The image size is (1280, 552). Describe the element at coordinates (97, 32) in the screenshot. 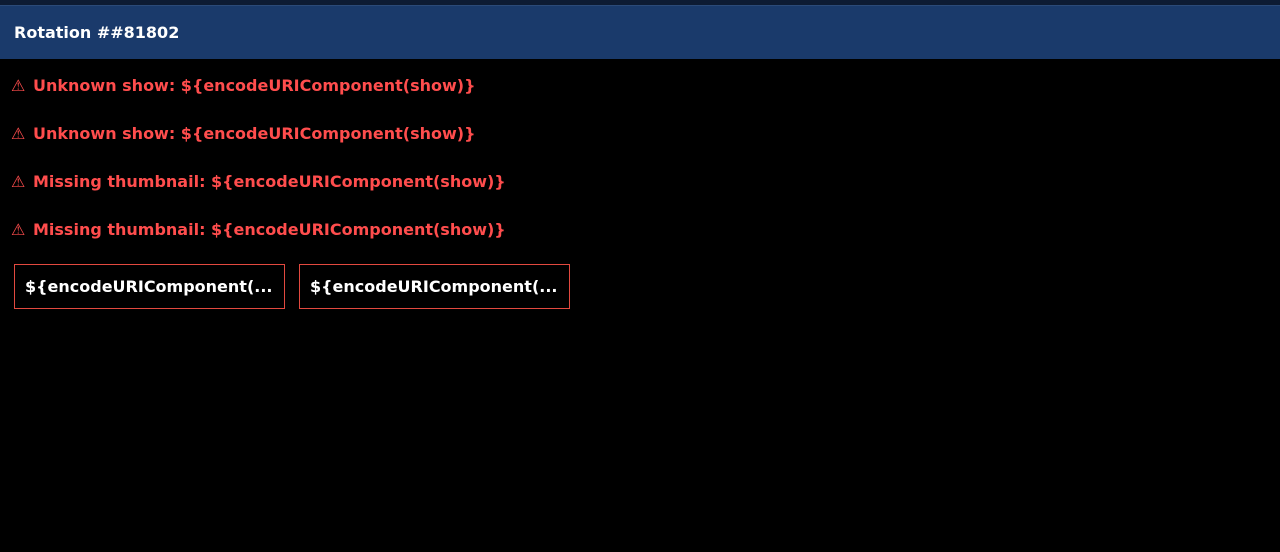

I see `page-title: Rotation ##81802` at that location.